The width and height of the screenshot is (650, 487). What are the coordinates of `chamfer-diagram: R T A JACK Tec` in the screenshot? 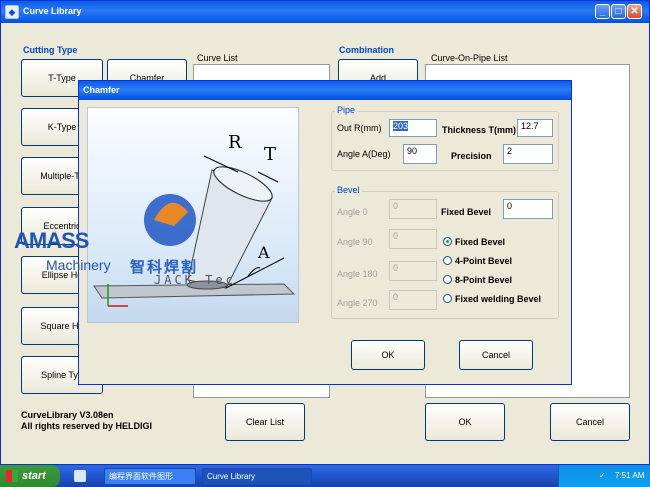 It's located at (193, 215).